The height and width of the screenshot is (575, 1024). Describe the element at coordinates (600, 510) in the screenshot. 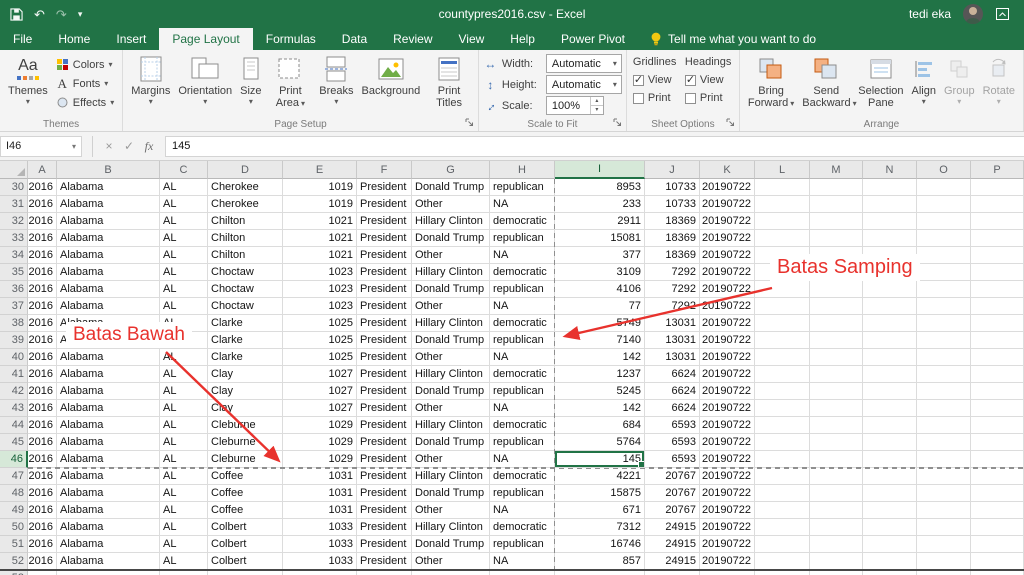

I see `cell: 671` at that location.